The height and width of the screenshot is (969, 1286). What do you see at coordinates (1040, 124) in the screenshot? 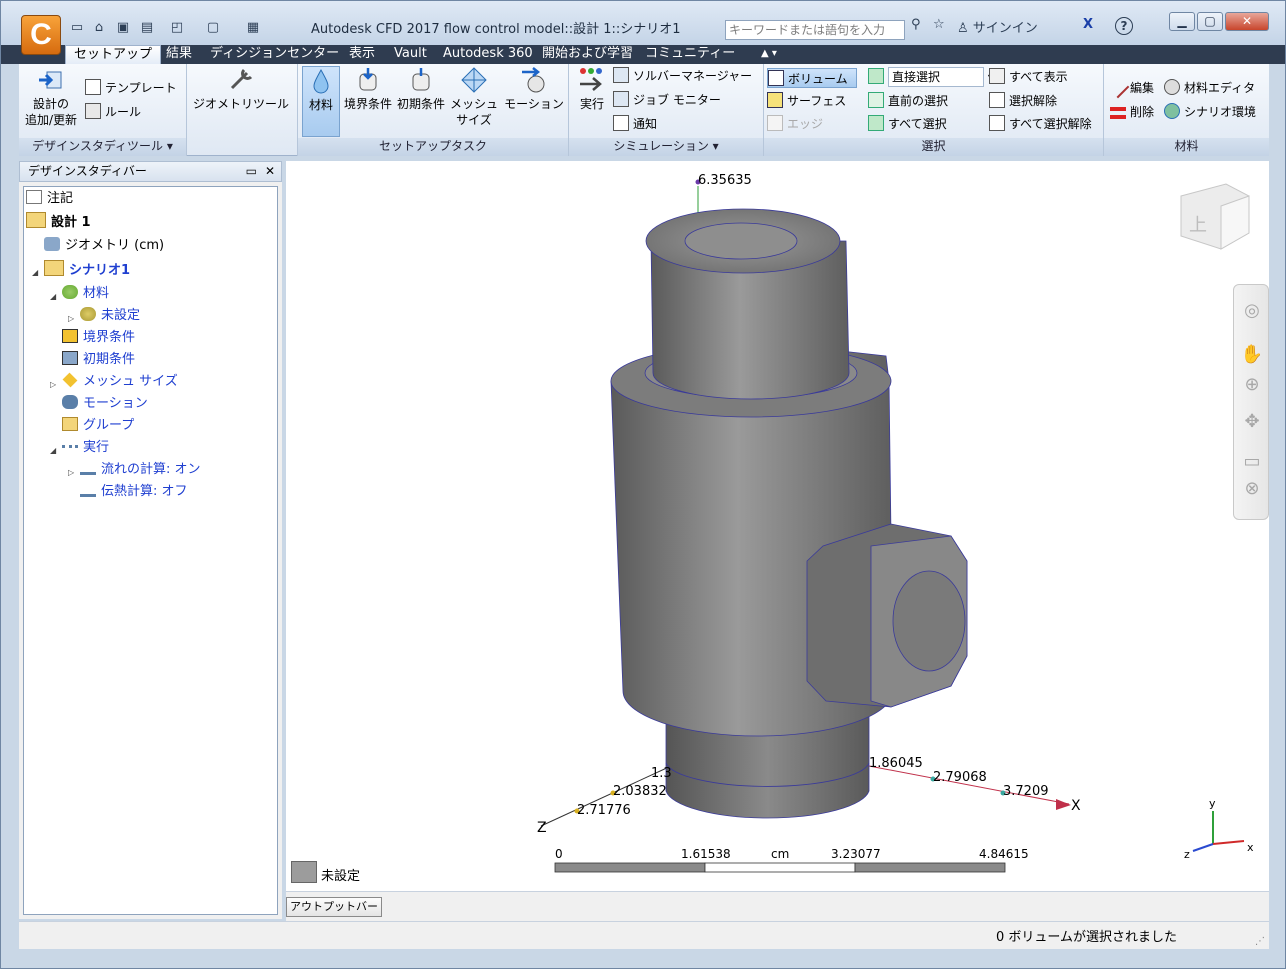
I see `deselect-all-button: すべて選択解除` at bounding box center [1040, 124].